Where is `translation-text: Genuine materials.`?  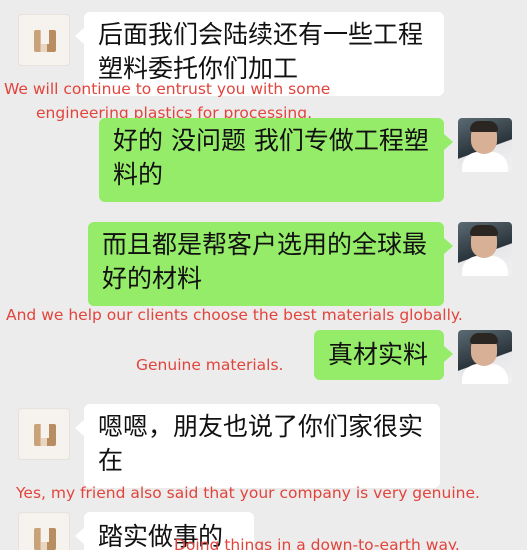 translation-text: Genuine materials. is located at coordinates (210, 365).